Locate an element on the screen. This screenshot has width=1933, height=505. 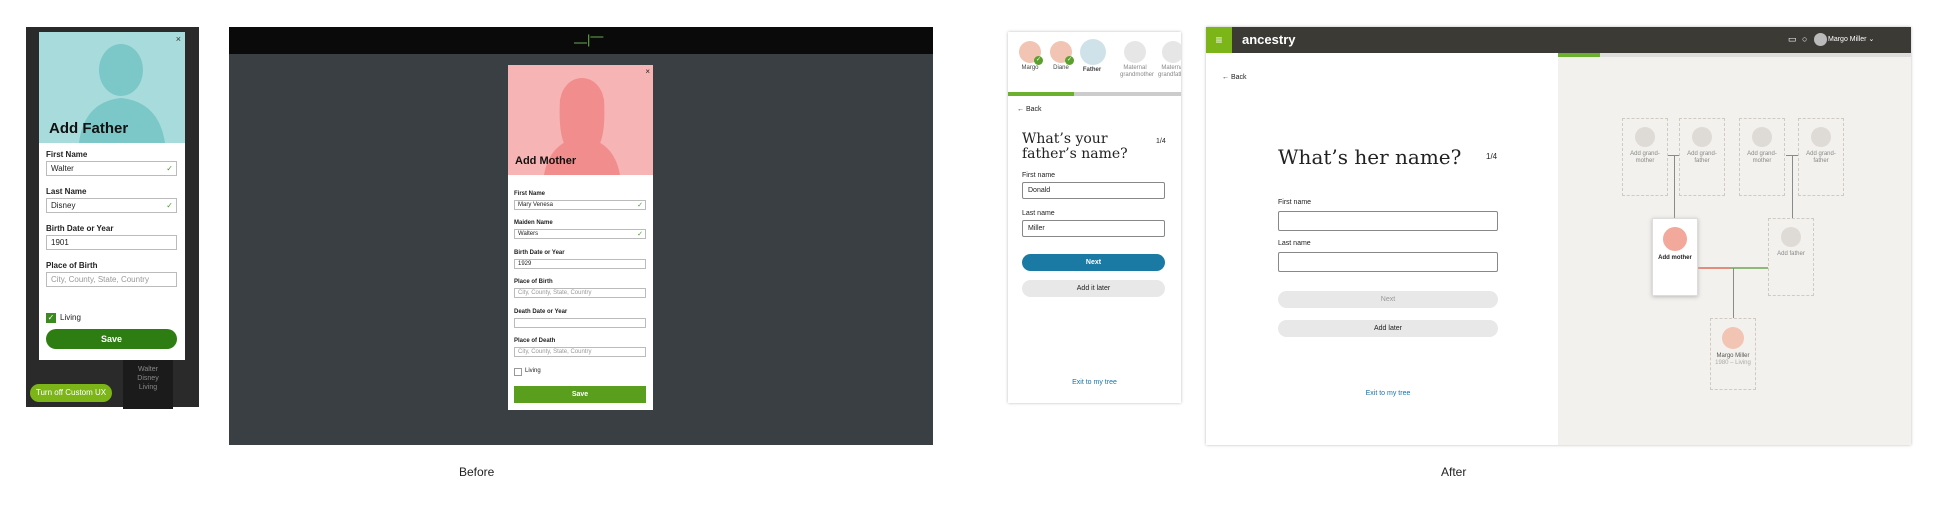
person-father: Father is located at coordinates (1093, 56).